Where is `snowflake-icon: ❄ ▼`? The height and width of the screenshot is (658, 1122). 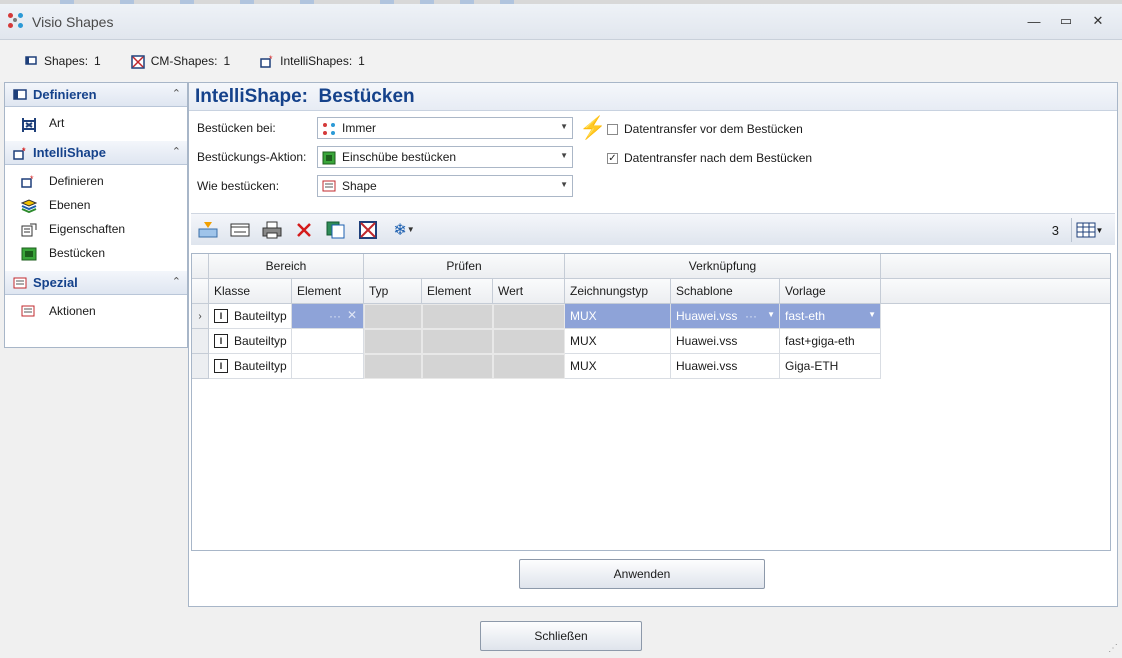
snowflake-icon: ❄ ▼ is located at coordinates (404, 230).